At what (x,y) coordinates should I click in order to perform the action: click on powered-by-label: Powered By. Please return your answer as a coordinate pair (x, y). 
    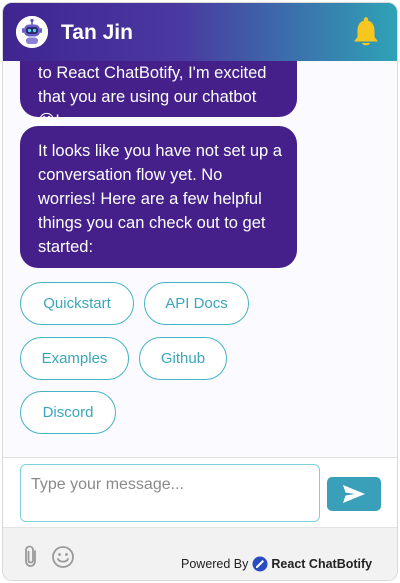
    Looking at the image, I should click on (215, 564).